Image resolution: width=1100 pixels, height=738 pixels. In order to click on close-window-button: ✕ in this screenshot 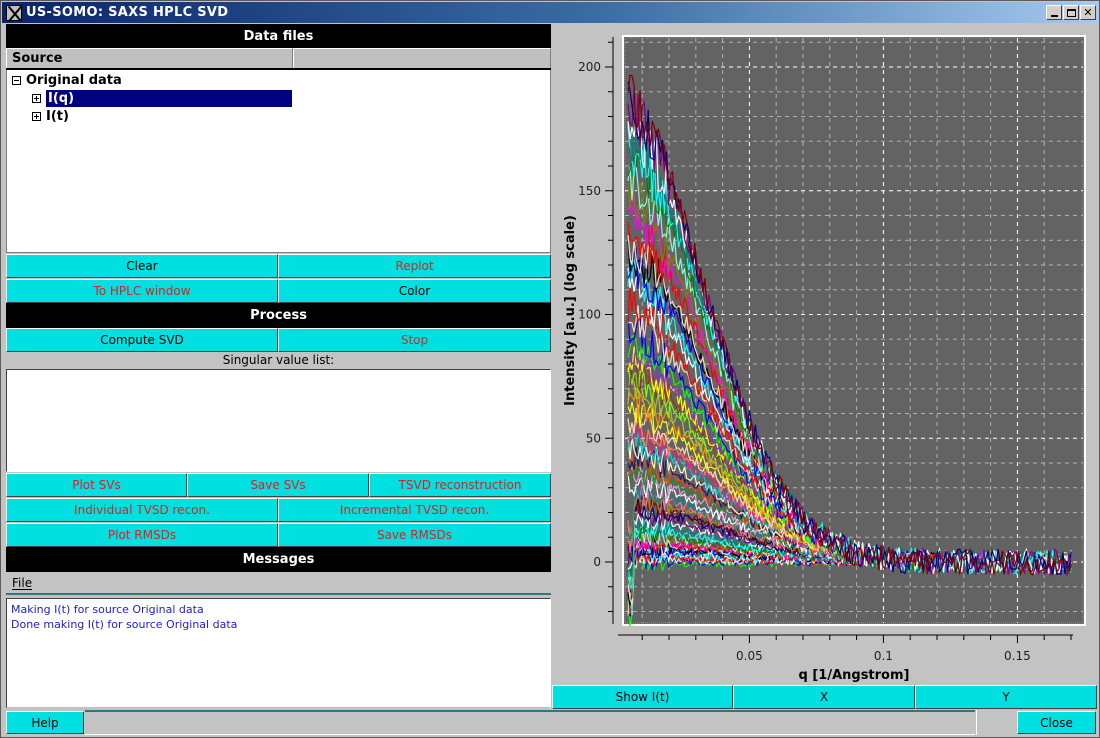, I will do `click(1088, 12)`.